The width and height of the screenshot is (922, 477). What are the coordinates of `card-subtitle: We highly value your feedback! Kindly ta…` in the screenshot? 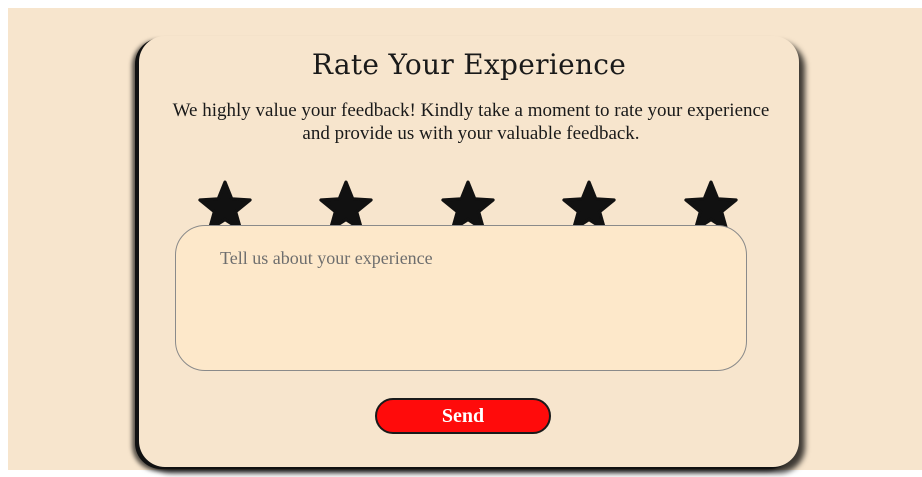 It's located at (471, 122).